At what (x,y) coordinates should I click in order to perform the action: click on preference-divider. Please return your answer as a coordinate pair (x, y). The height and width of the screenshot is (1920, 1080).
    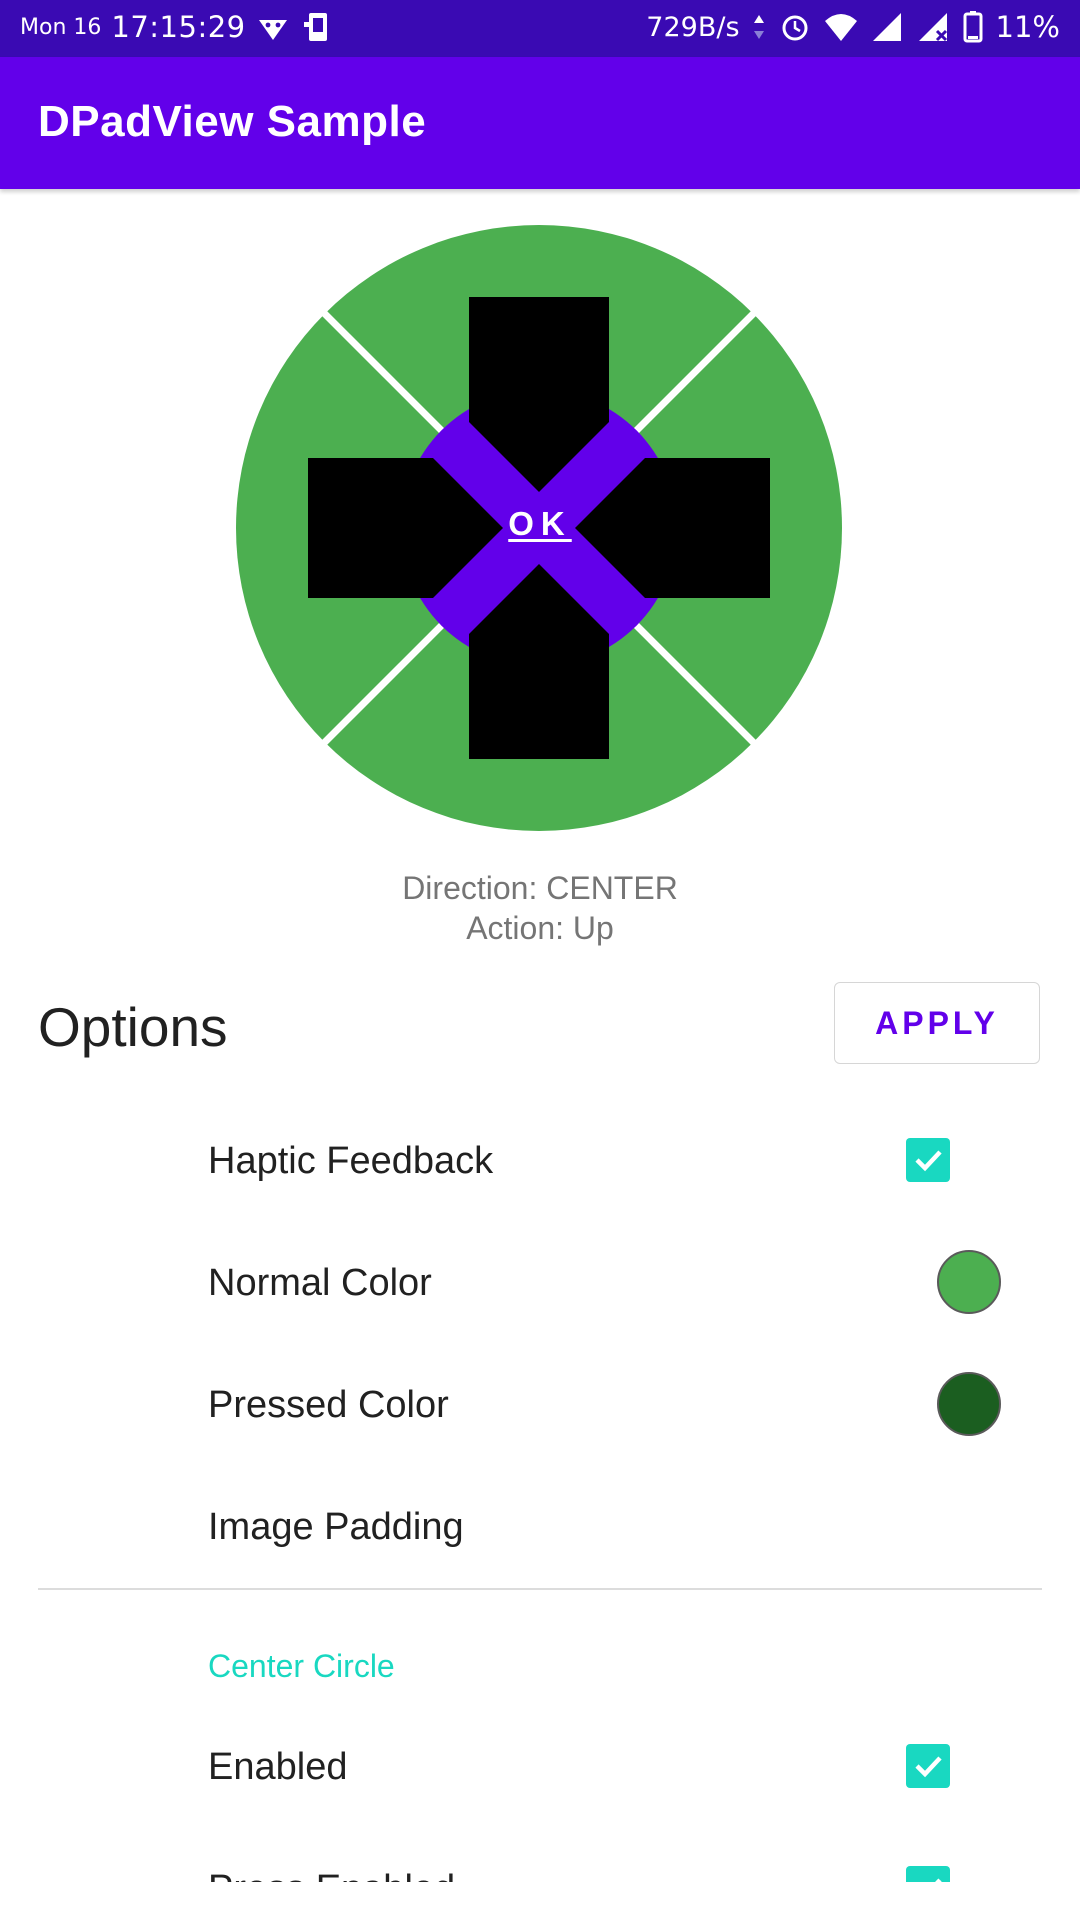
    Looking at the image, I should click on (540, 1589).